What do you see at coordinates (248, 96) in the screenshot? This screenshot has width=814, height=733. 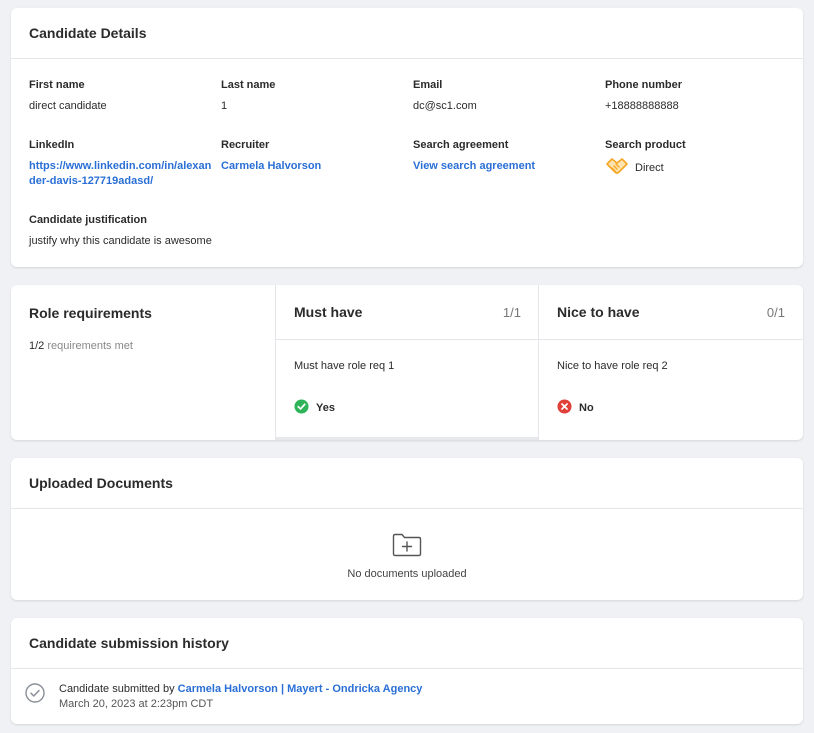 I see `last-name-field: Last name 1` at bounding box center [248, 96].